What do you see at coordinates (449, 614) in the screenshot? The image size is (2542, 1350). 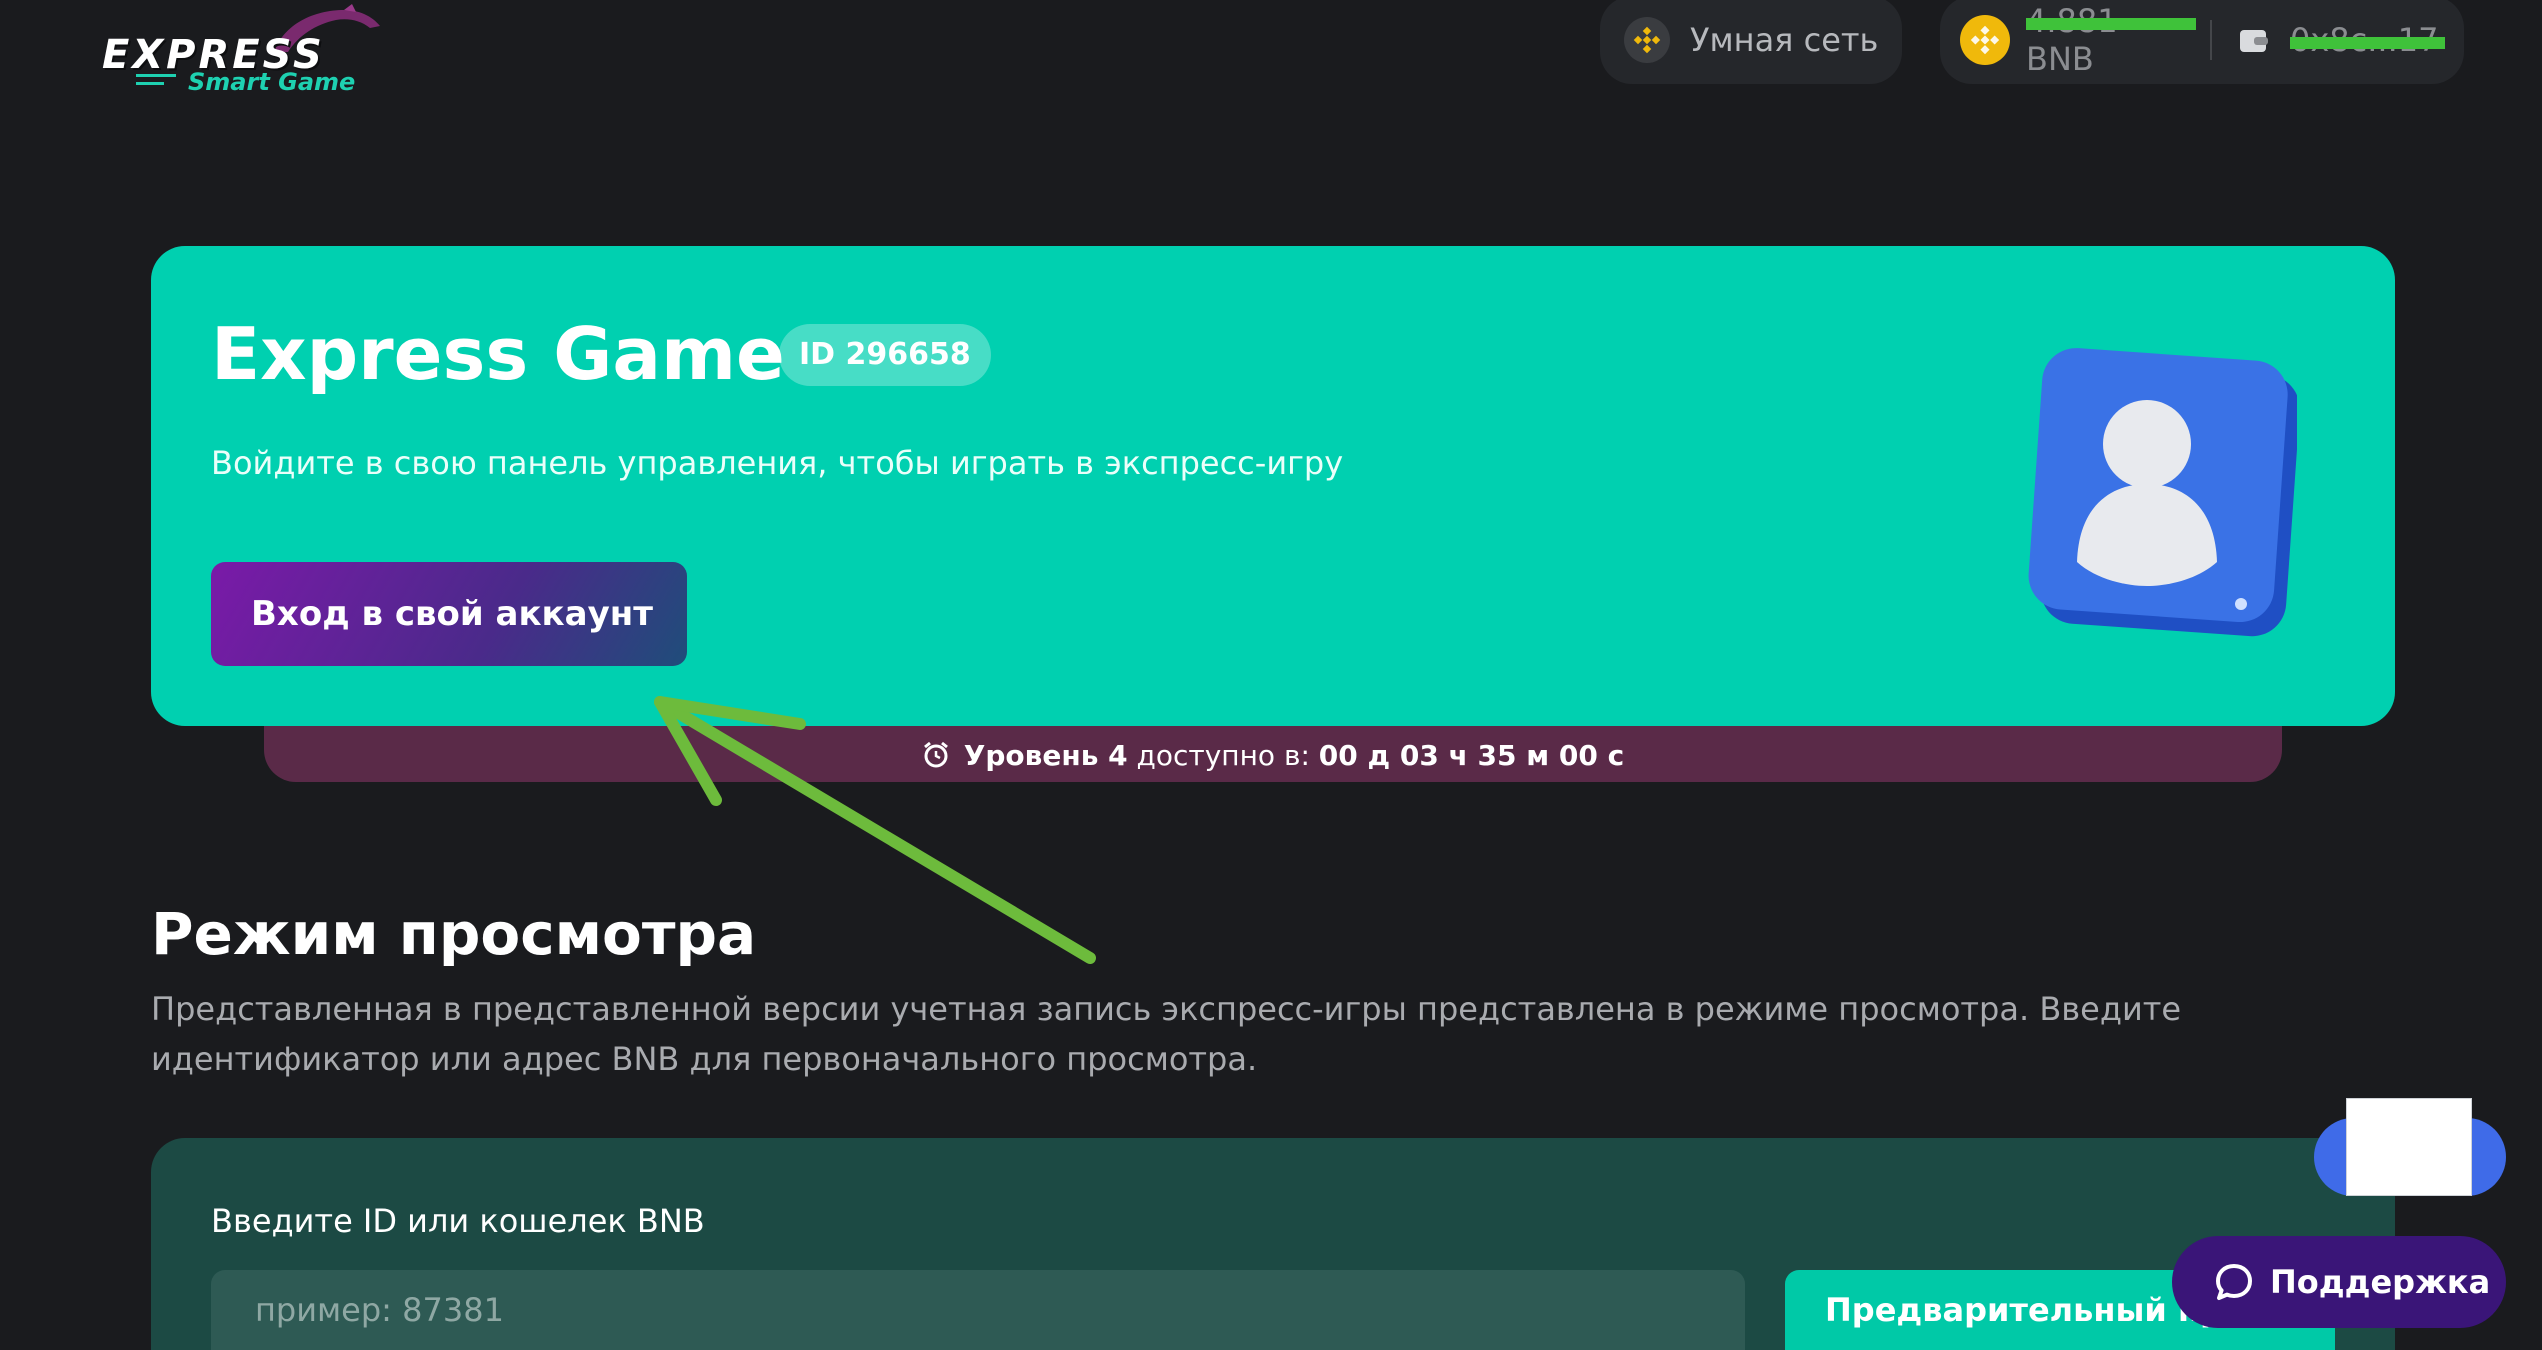 I see `login-button: Вход в свой аккаунт` at bounding box center [449, 614].